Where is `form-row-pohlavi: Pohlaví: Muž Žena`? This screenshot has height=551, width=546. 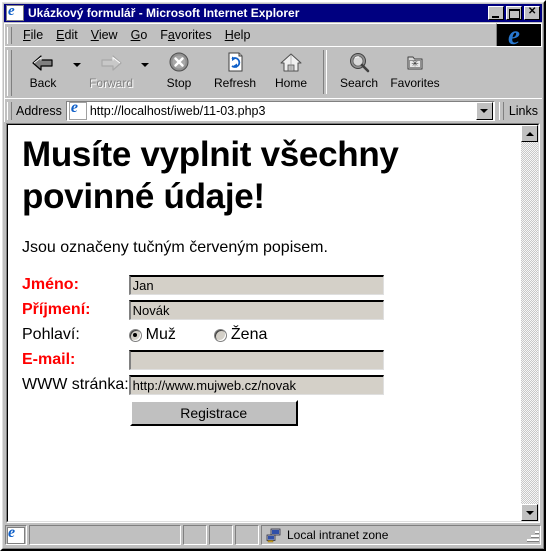
form-row-pohlavi: Pohlaví: Muž Žena is located at coordinates (203, 337).